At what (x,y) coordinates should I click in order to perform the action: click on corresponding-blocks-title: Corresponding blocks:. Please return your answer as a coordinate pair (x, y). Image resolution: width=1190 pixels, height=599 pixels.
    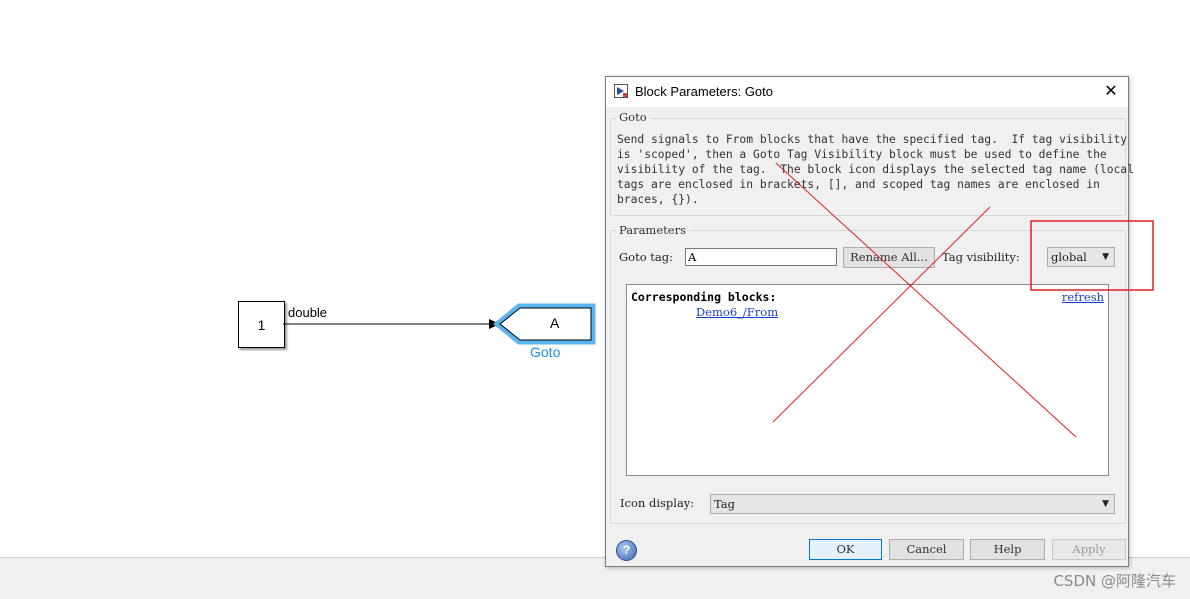
    Looking at the image, I should click on (704, 297).